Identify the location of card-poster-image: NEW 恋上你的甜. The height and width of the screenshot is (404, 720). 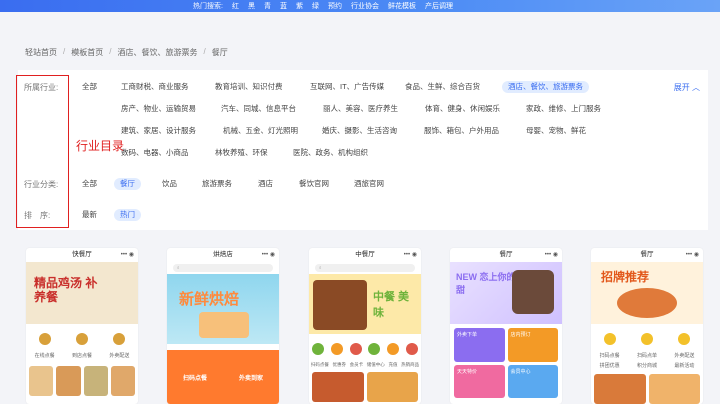
(506, 293).